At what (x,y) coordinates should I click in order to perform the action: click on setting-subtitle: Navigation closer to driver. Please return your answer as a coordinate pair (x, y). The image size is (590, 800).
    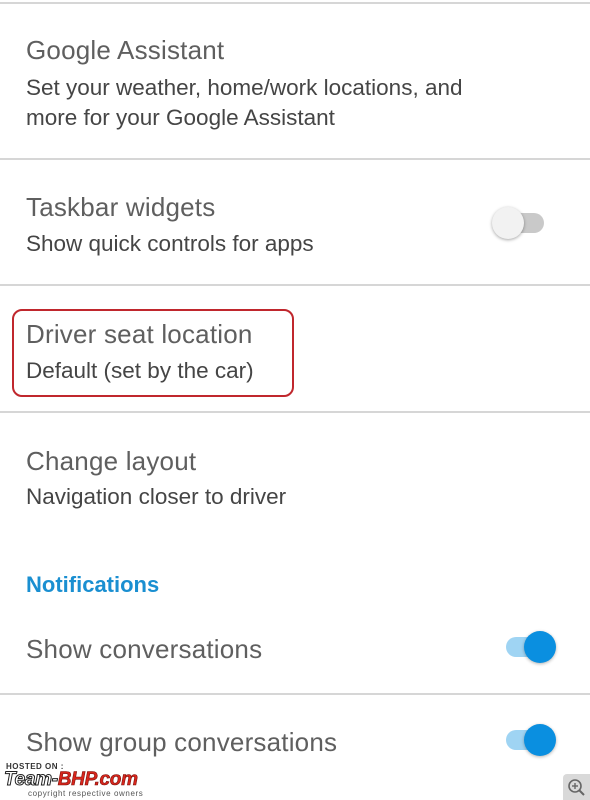
    Looking at the image, I should click on (156, 496).